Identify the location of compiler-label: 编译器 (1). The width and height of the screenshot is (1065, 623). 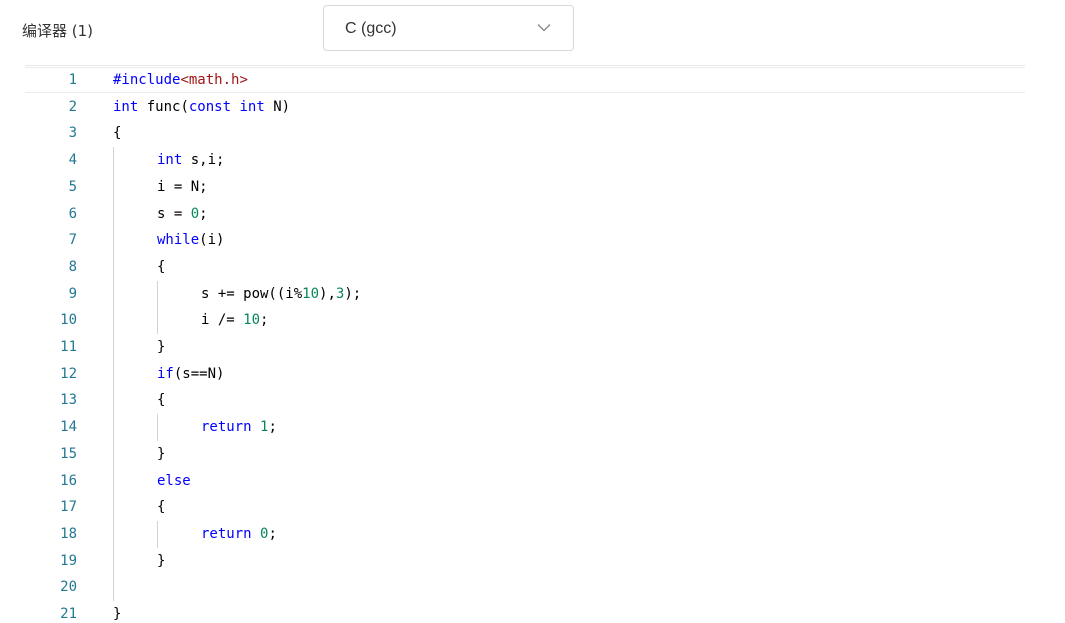
(58, 31).